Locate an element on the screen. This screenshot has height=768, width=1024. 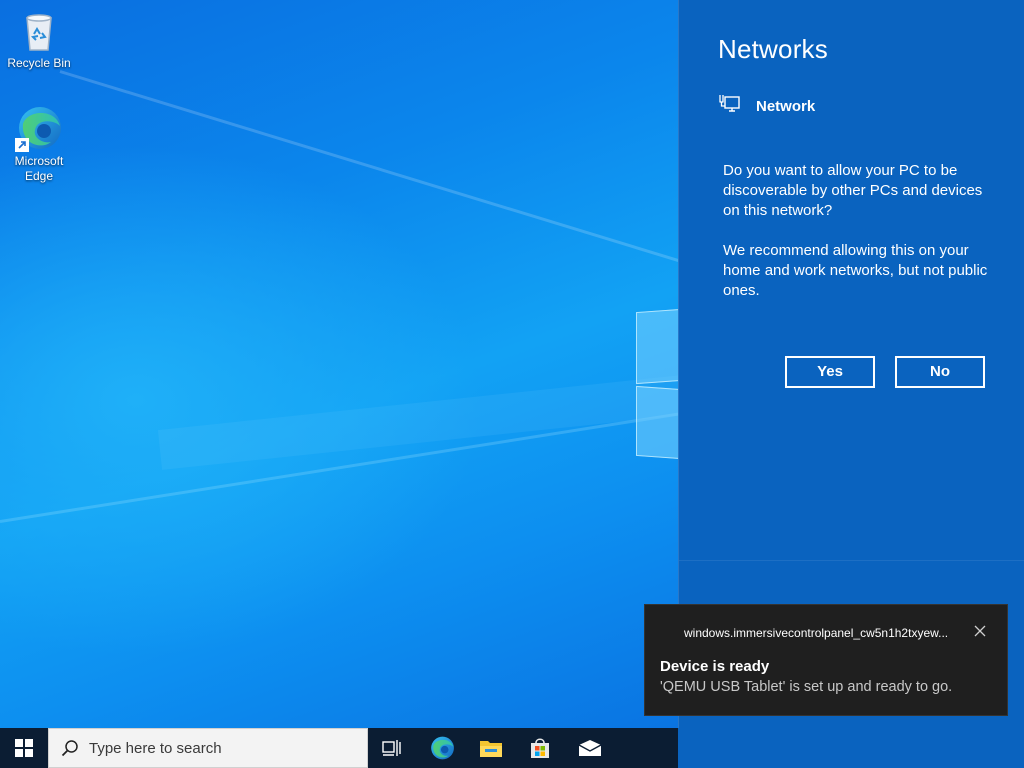
network-name: Network is located at coordinates (786, 106).